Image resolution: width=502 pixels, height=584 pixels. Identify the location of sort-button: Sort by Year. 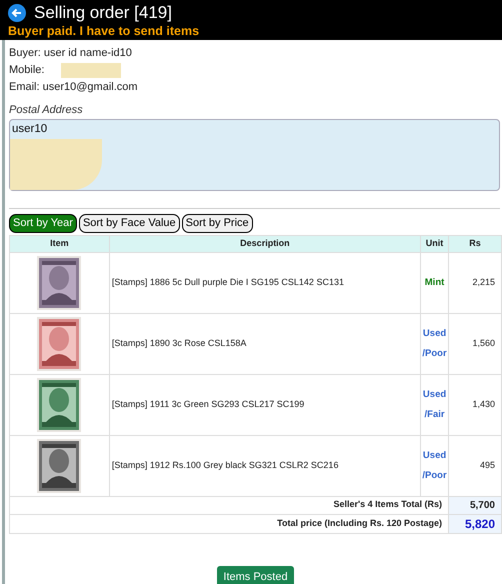
(43, 223).